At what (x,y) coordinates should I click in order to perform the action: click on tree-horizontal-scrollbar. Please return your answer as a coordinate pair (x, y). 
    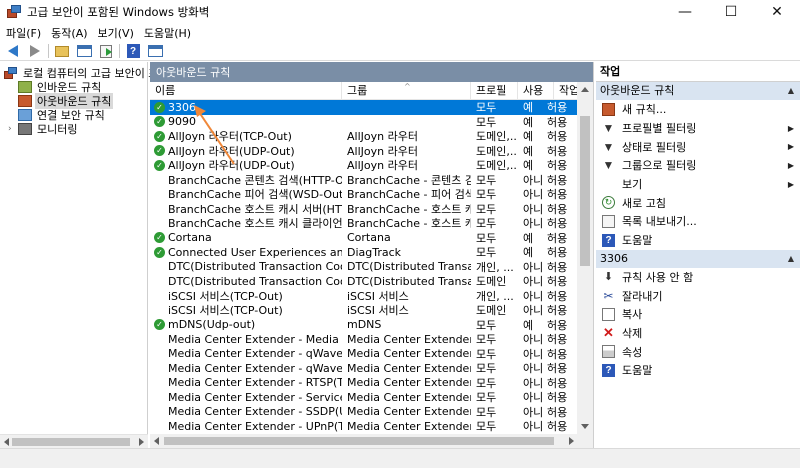
    Looking at the image, I should click on (74, 441).